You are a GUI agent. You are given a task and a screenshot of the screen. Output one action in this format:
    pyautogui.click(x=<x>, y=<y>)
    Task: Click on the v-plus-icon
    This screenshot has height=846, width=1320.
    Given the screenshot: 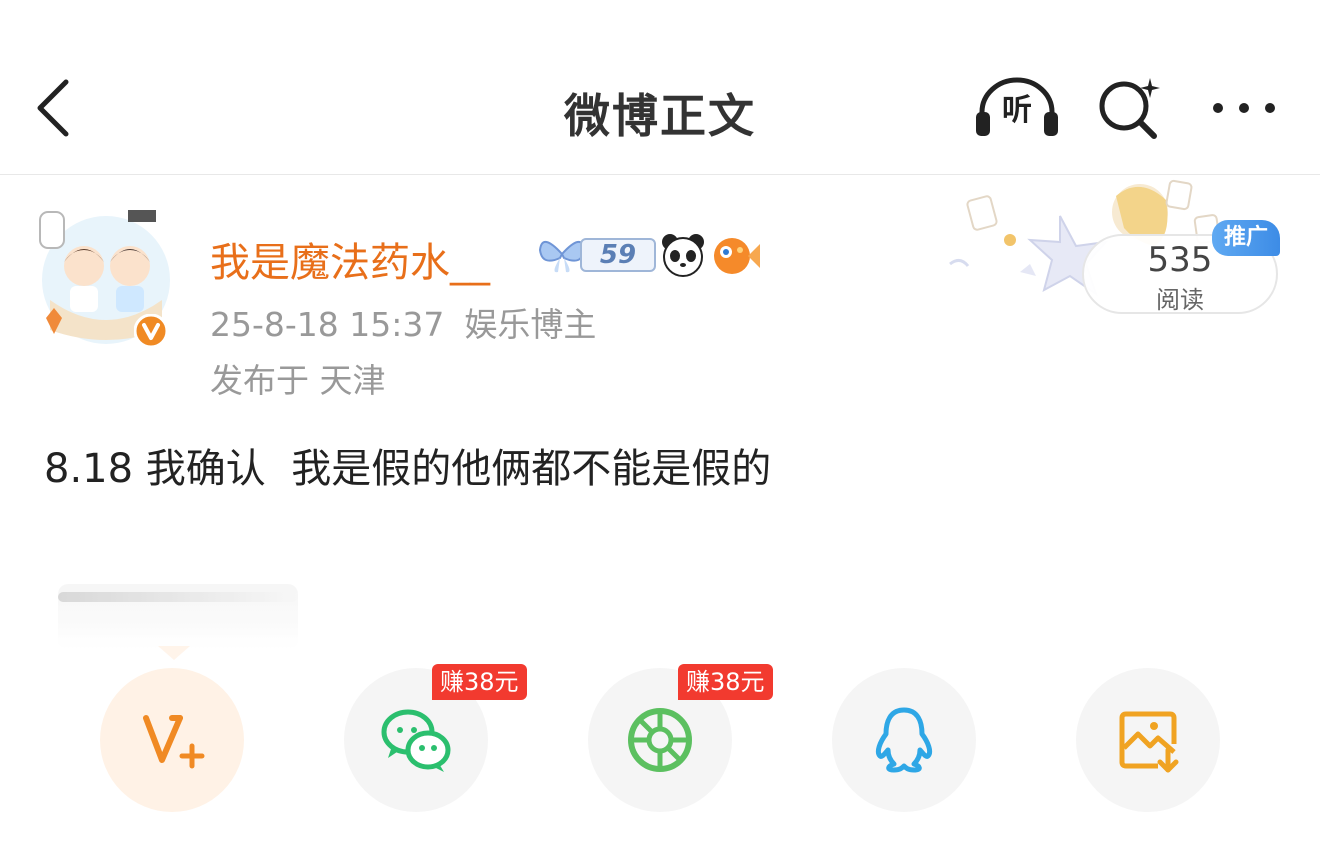 What is the action you would take?
    pyautogui.click(x=174, y=742)
    